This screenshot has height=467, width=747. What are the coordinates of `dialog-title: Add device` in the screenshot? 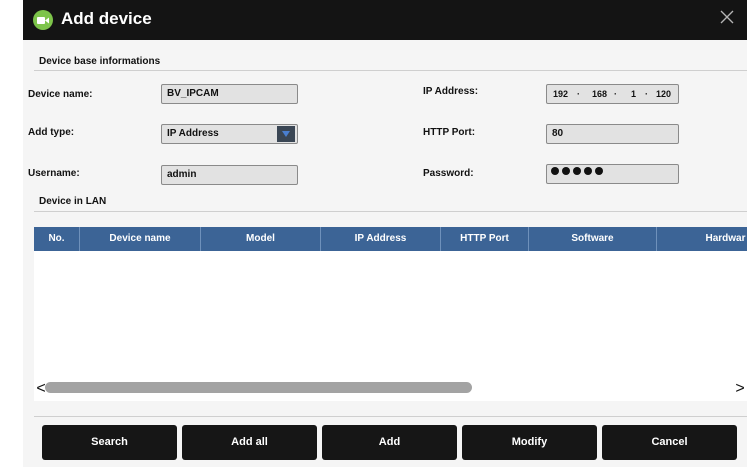 It's located at (106, 18).